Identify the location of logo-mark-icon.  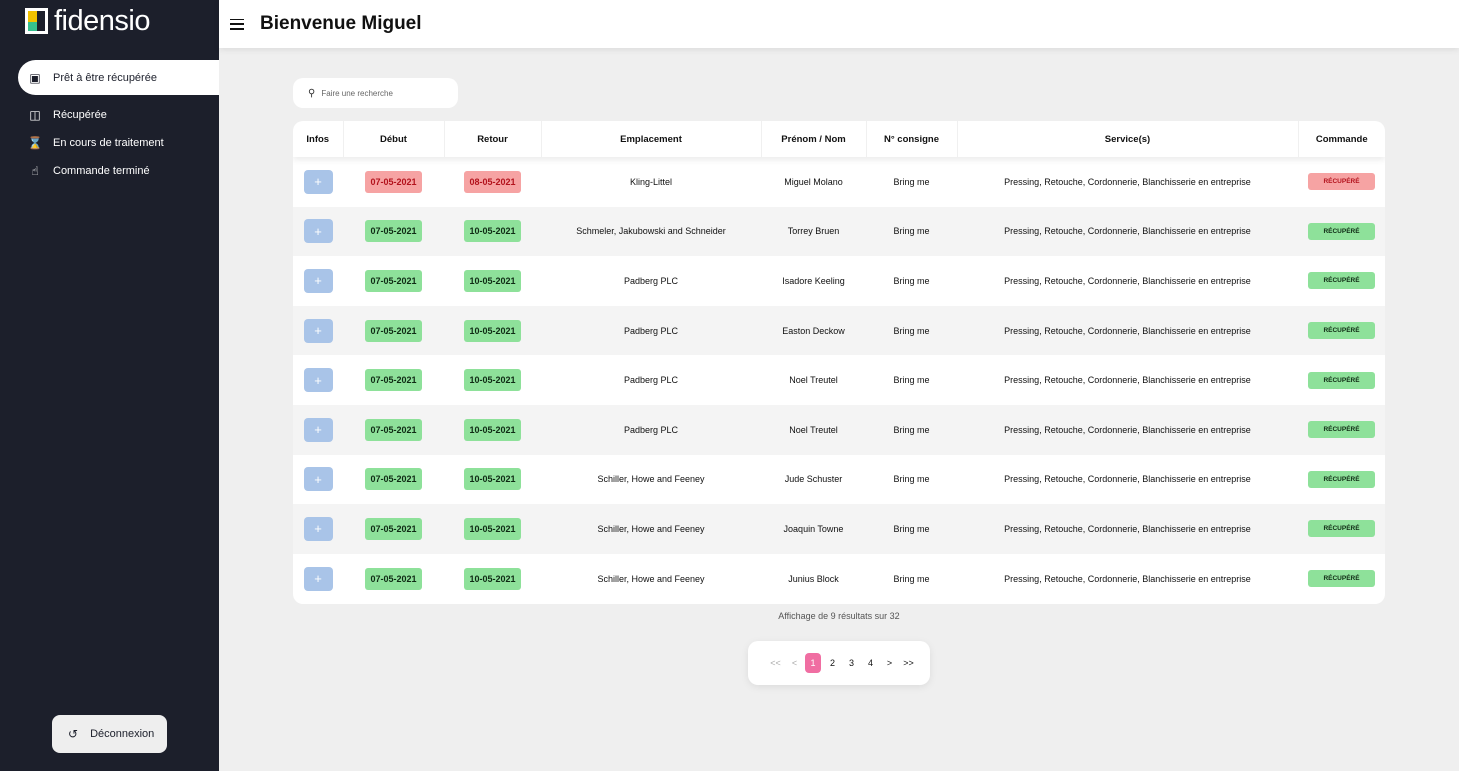
(36, 21).